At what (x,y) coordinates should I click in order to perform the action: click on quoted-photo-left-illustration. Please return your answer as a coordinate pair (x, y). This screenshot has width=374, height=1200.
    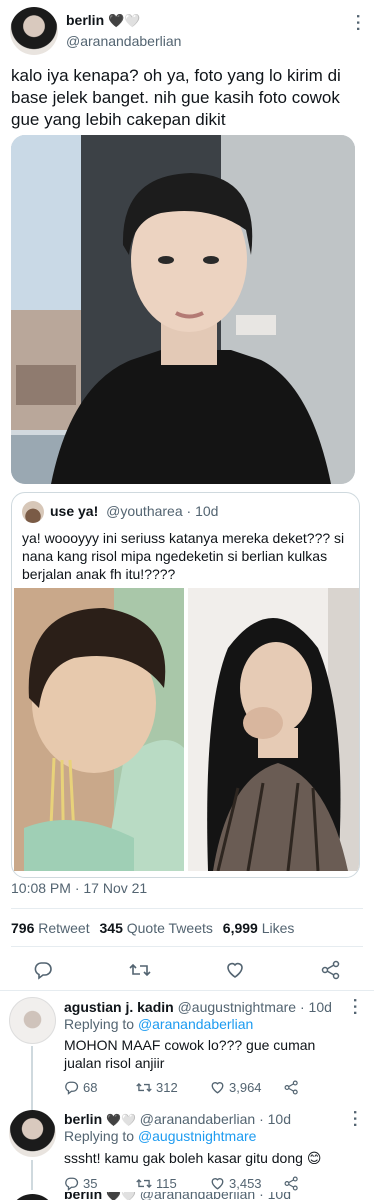
    Looking at the image, I should click on (99, 729).